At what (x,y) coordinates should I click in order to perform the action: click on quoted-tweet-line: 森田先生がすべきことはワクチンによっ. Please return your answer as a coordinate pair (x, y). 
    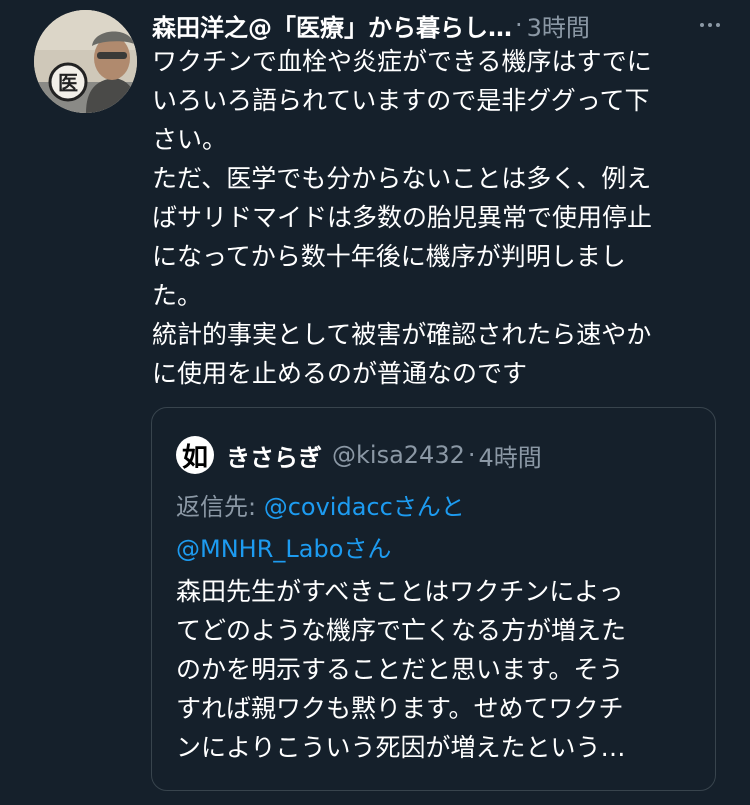
    Looking at the image, I should click on (400, 591).